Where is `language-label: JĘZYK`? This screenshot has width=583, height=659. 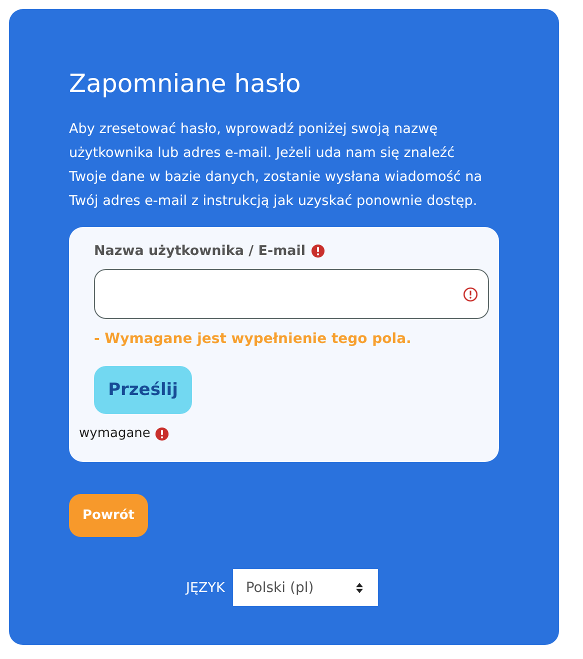 language-label: JĘZYK is located at coordinates (205, 588).